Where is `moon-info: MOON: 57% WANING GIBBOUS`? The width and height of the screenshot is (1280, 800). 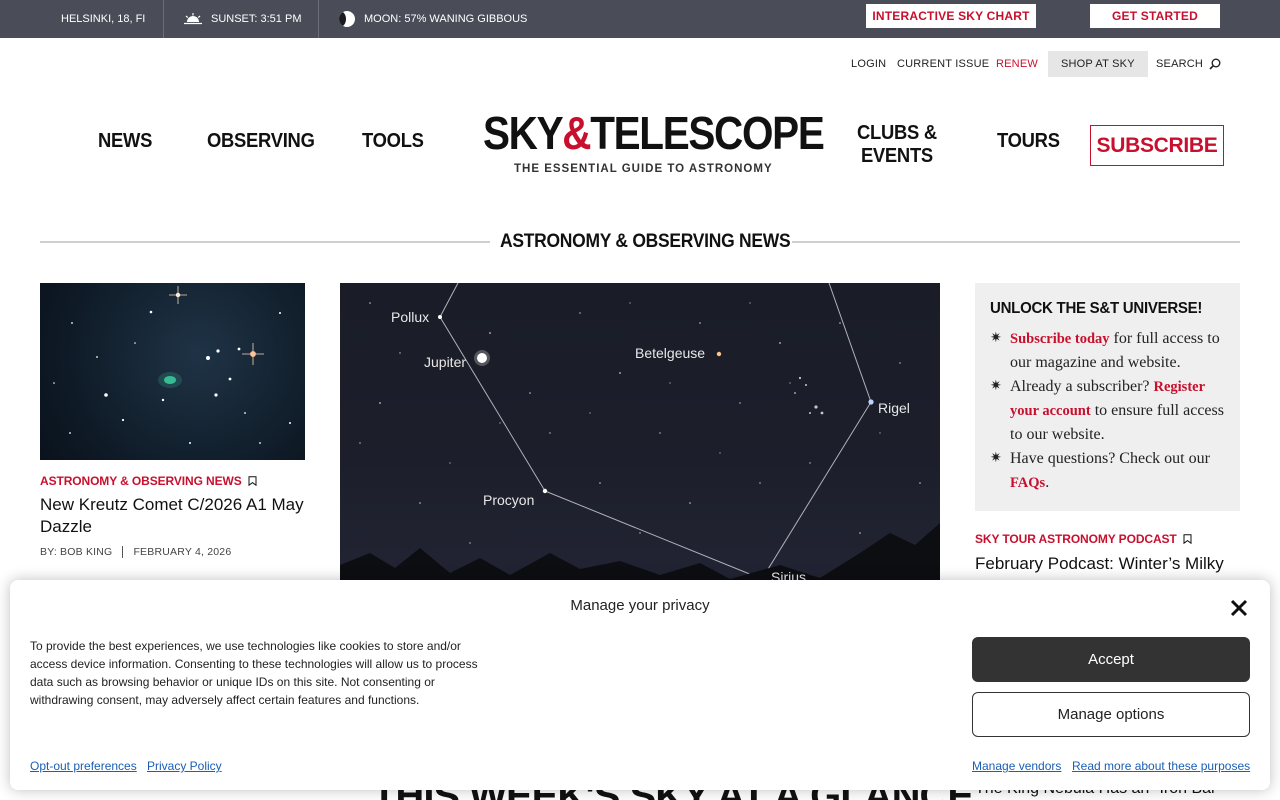
moon-info: MOON: 57% WANING GIBBOUS is located at coordinates (433, 19).